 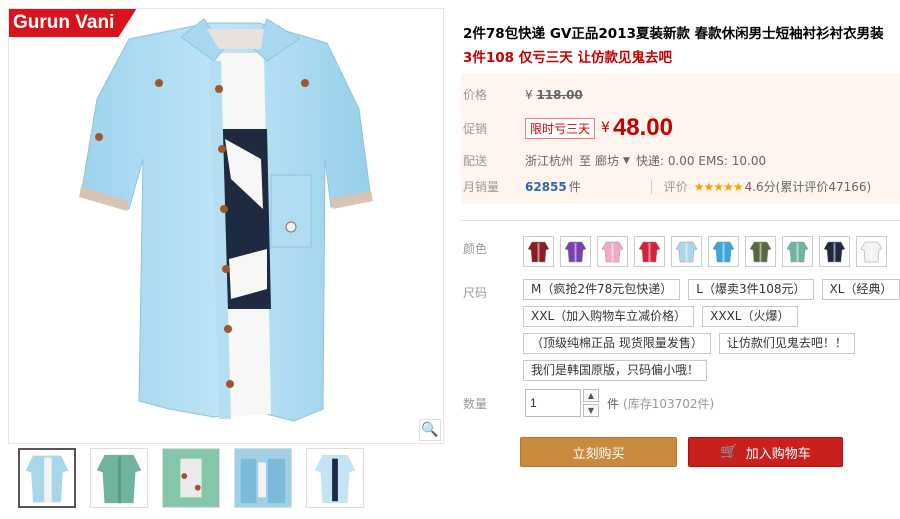 I want to click on price-label: 价格, so click(x=475, y=95).